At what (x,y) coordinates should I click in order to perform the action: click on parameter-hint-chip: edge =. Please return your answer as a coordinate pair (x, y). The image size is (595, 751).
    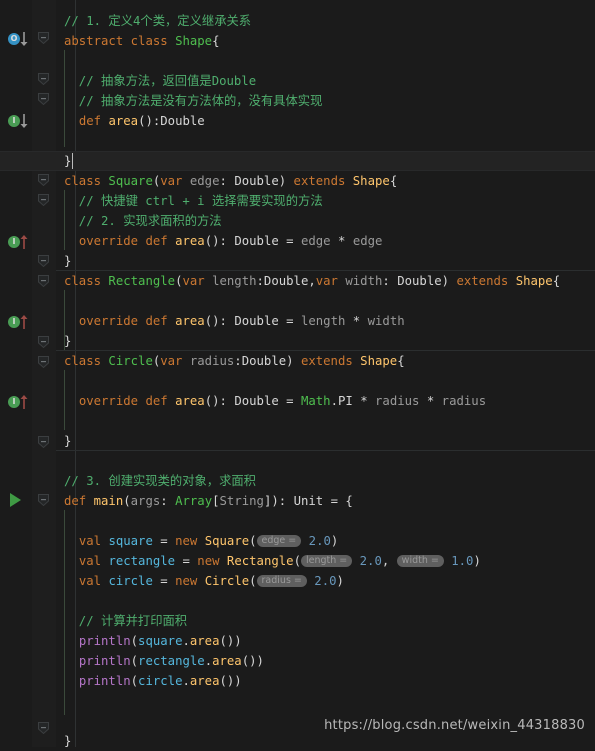
    Looking at the image, I should click on (279, 541).